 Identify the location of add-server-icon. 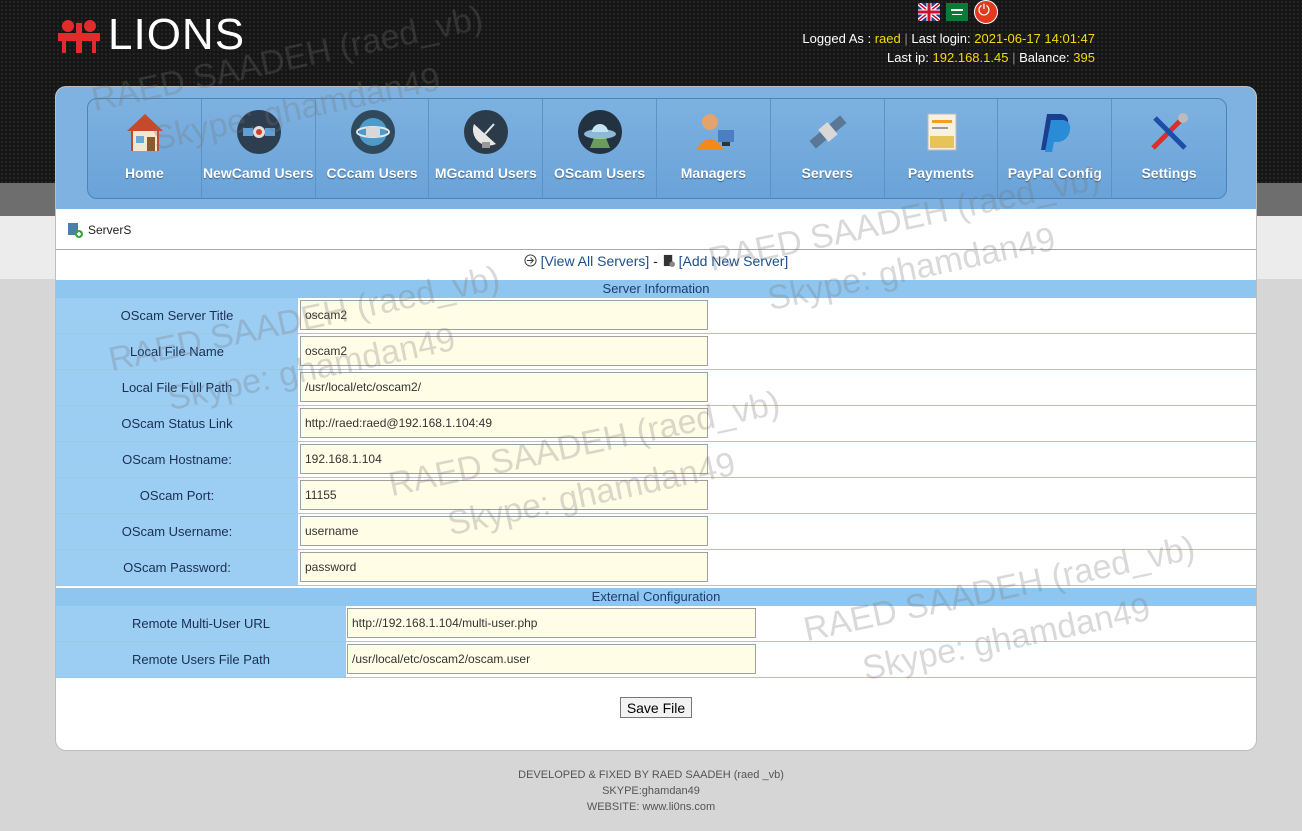
(669, 260).